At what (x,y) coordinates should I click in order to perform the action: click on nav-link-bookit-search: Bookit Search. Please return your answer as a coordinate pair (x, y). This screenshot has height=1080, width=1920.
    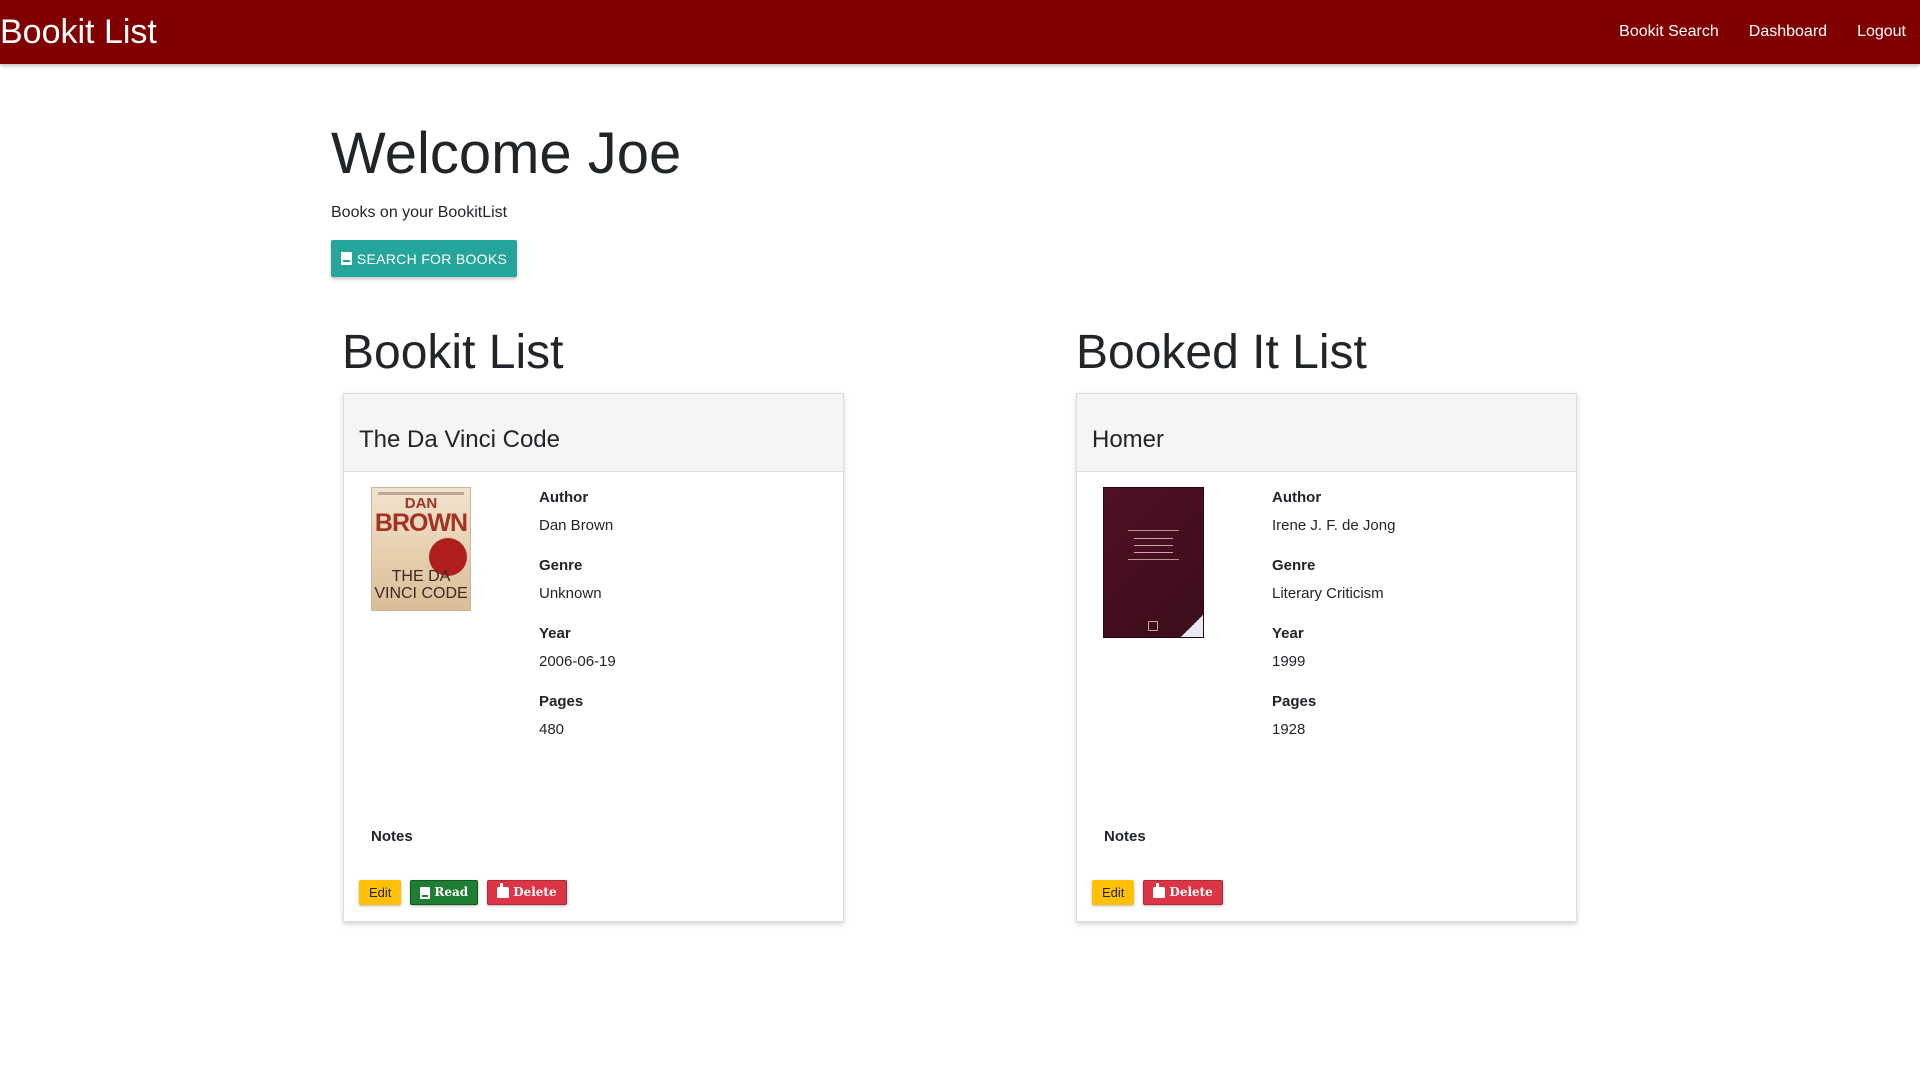
    Looking at the image, I should click on (1669, 32).